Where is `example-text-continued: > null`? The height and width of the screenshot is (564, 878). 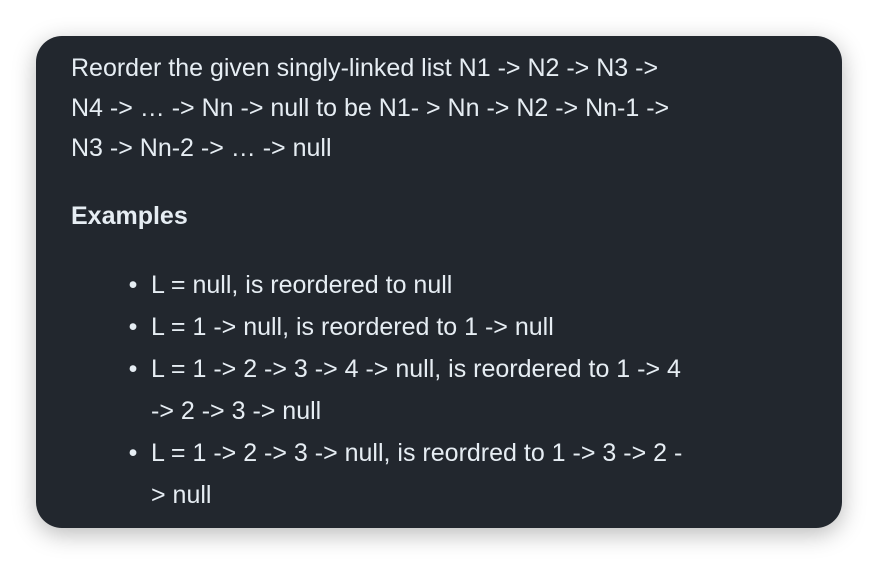 example-text-continued: > null is located at coordinates (181, 495).